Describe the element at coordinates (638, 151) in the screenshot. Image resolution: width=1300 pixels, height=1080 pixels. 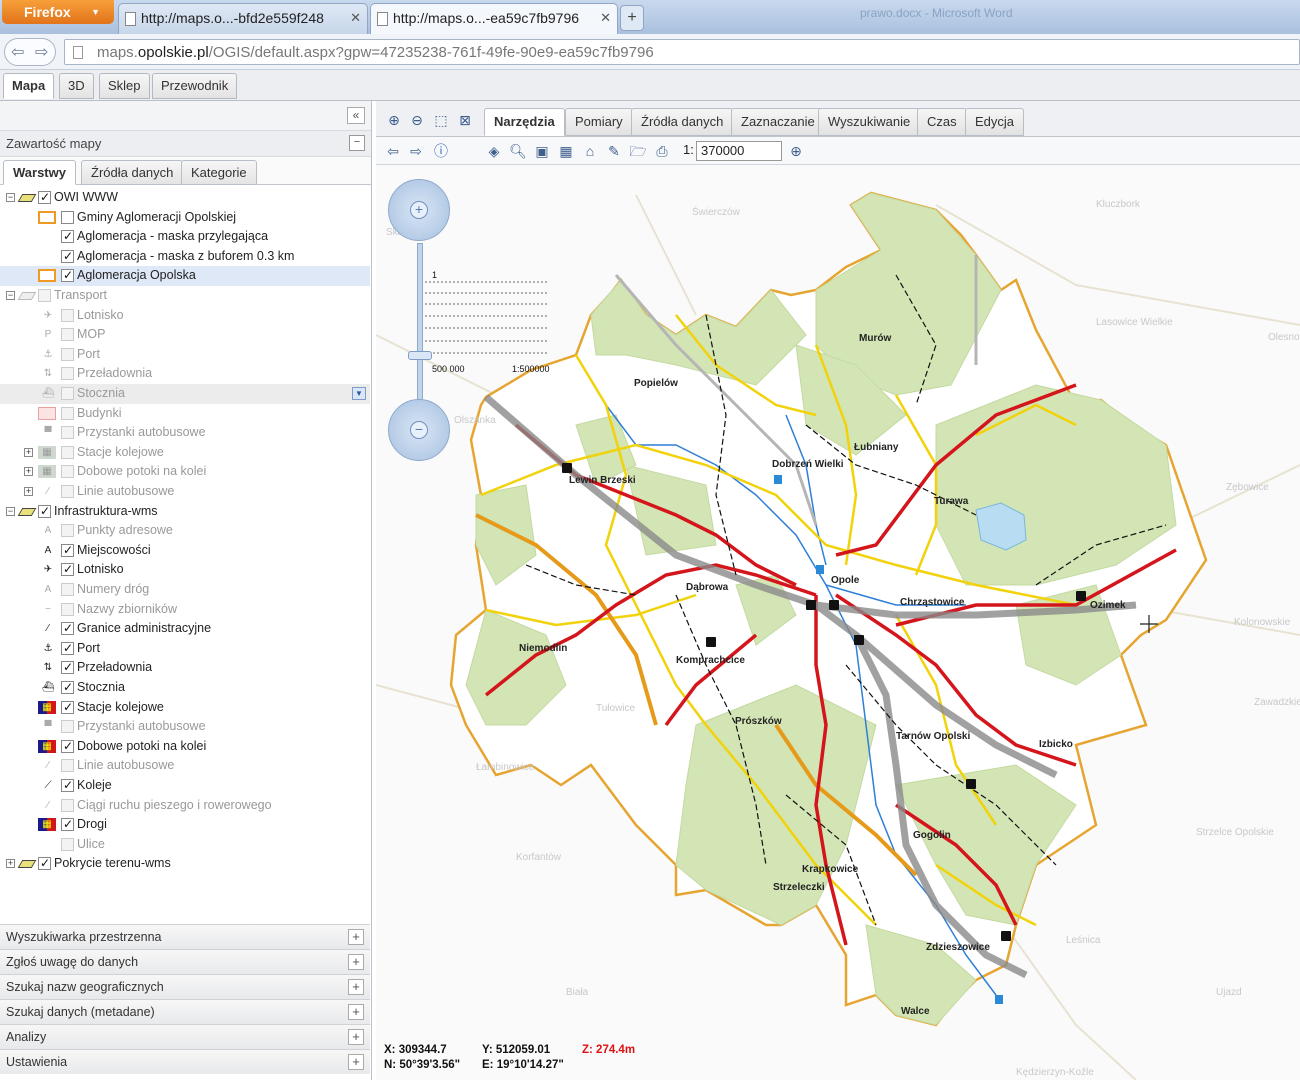
I see `open-folder-icon: 🗁︎` at that location.